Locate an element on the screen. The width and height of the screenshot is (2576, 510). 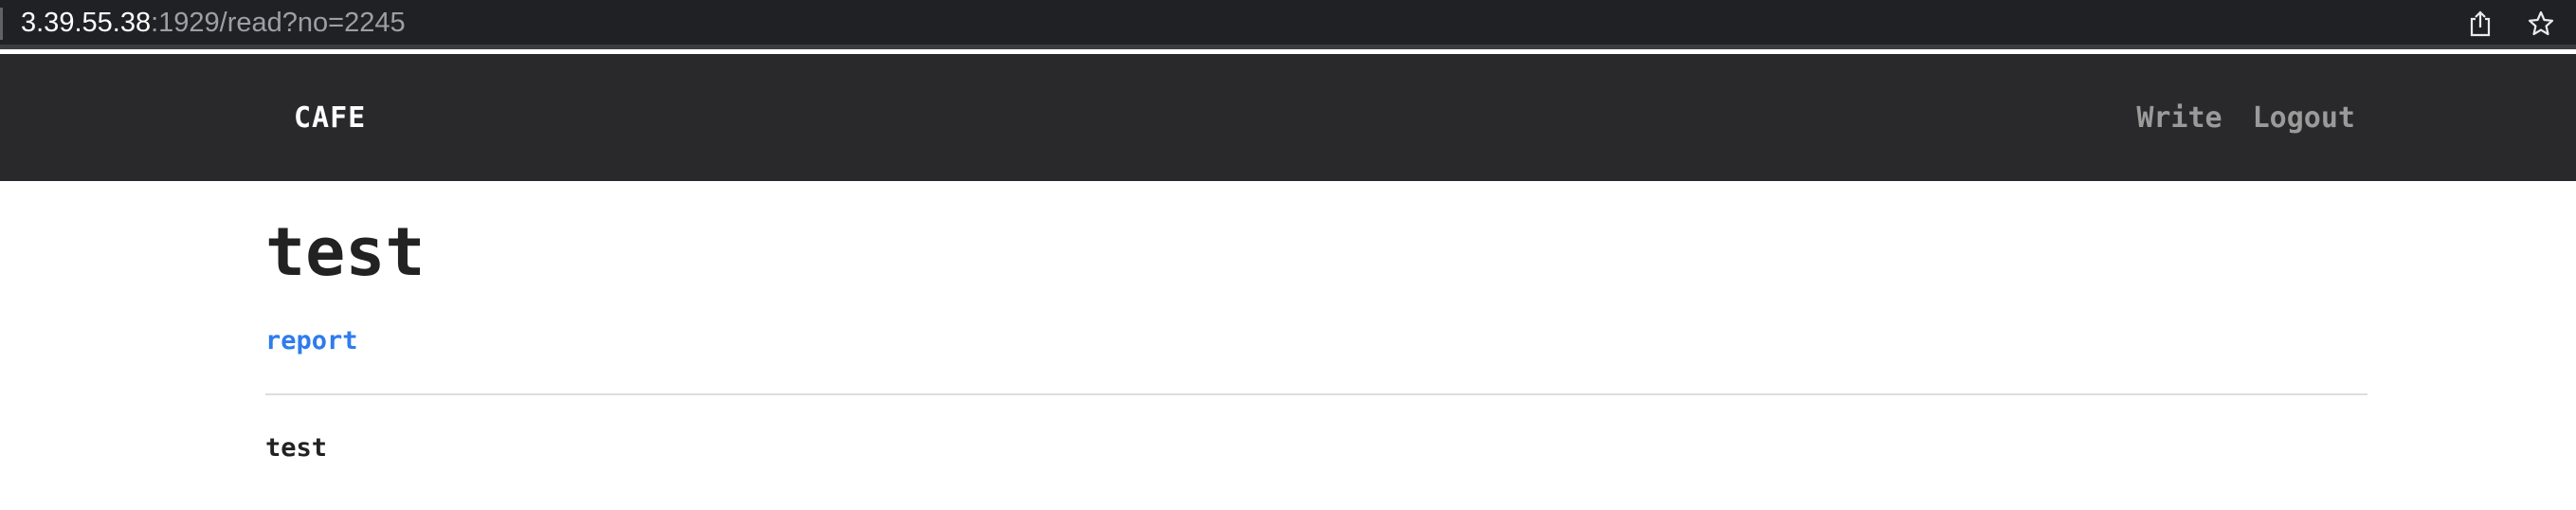
write-link: Write is located at coordinates (2179, 118).